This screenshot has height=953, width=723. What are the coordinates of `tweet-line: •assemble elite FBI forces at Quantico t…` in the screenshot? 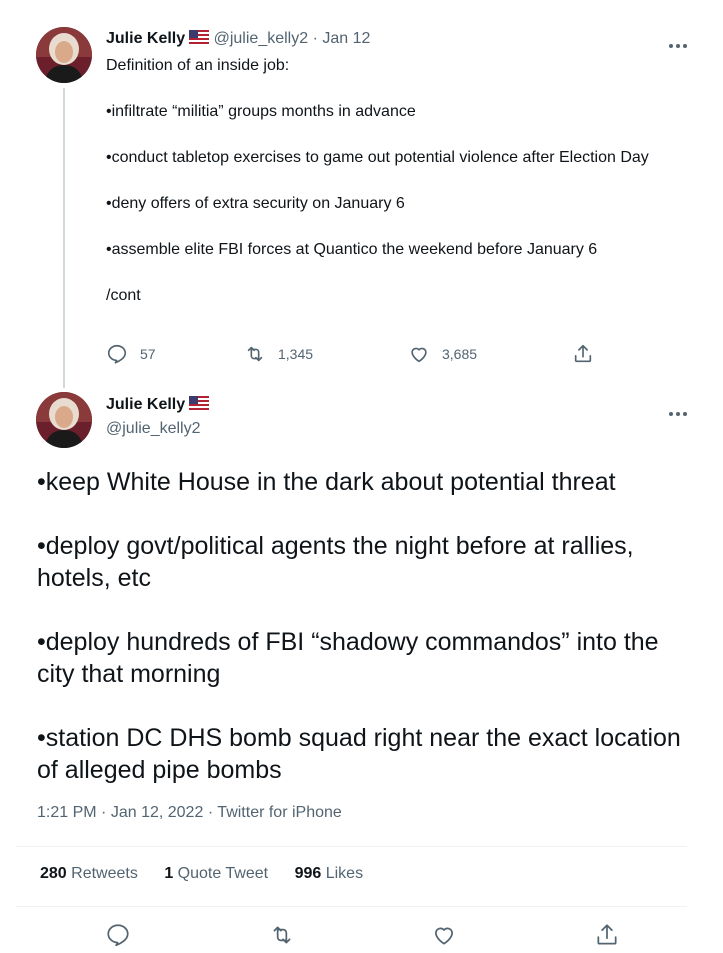 It's located at (352, 249).